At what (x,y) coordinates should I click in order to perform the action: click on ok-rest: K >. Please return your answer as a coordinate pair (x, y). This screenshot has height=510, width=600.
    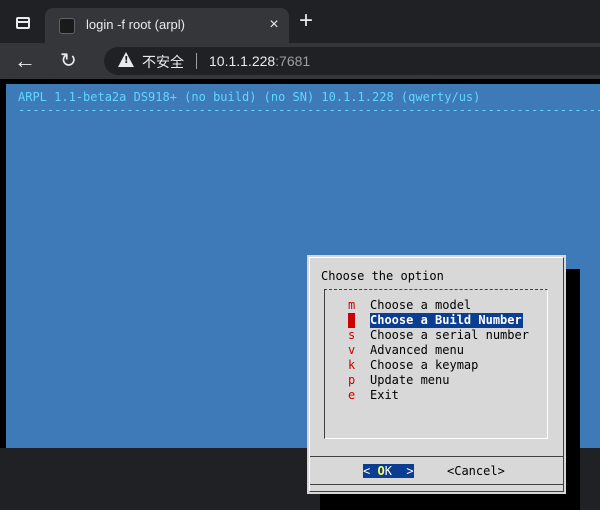
    Looking at the image, I should click on (399, 471).